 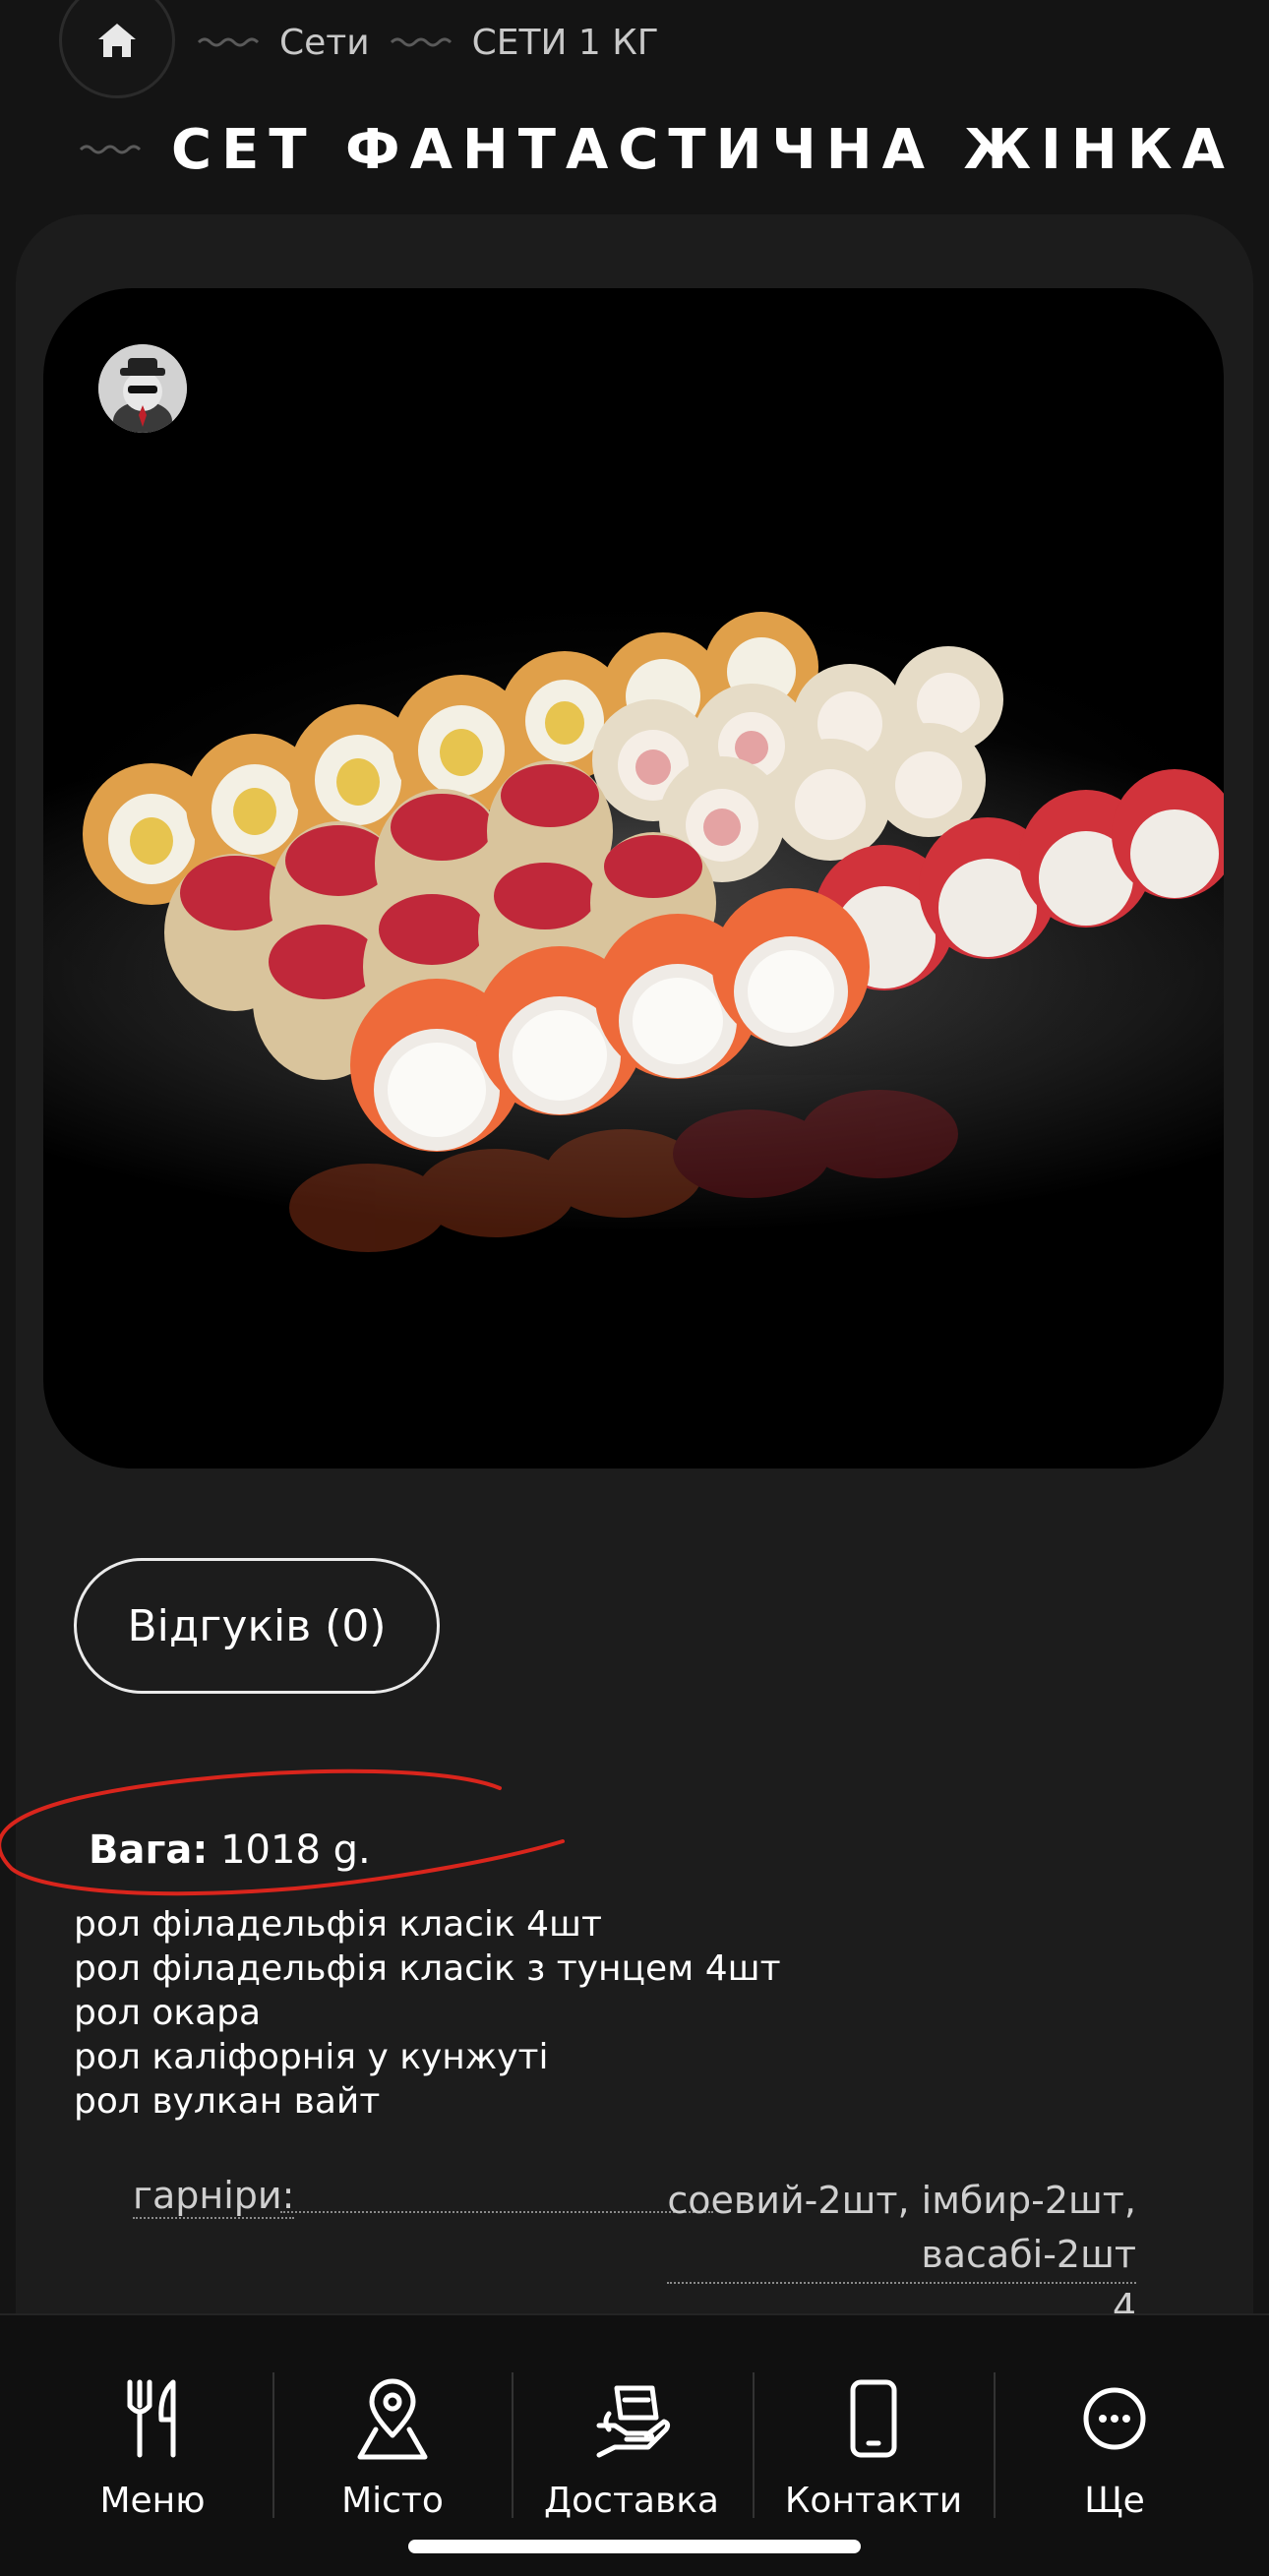 What do you see at coordinates (901, 2229) in the screenshot?
I see `garnish-value: соевий-2шт, імбир-2шт, васабі-2шт` at bounding box center [901, 2229].